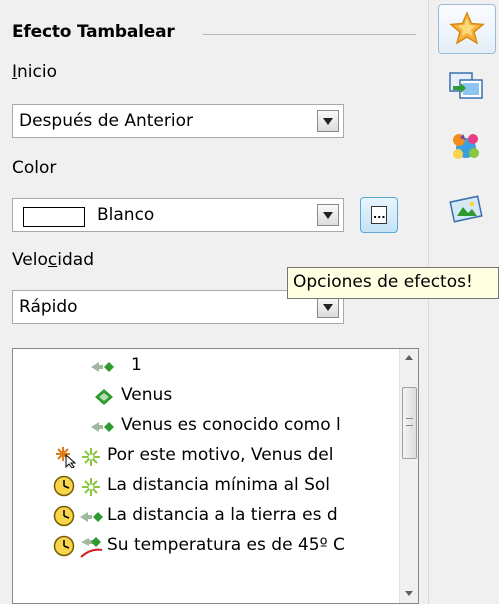  I want to click on motion-path-icon, so click(91, 547).